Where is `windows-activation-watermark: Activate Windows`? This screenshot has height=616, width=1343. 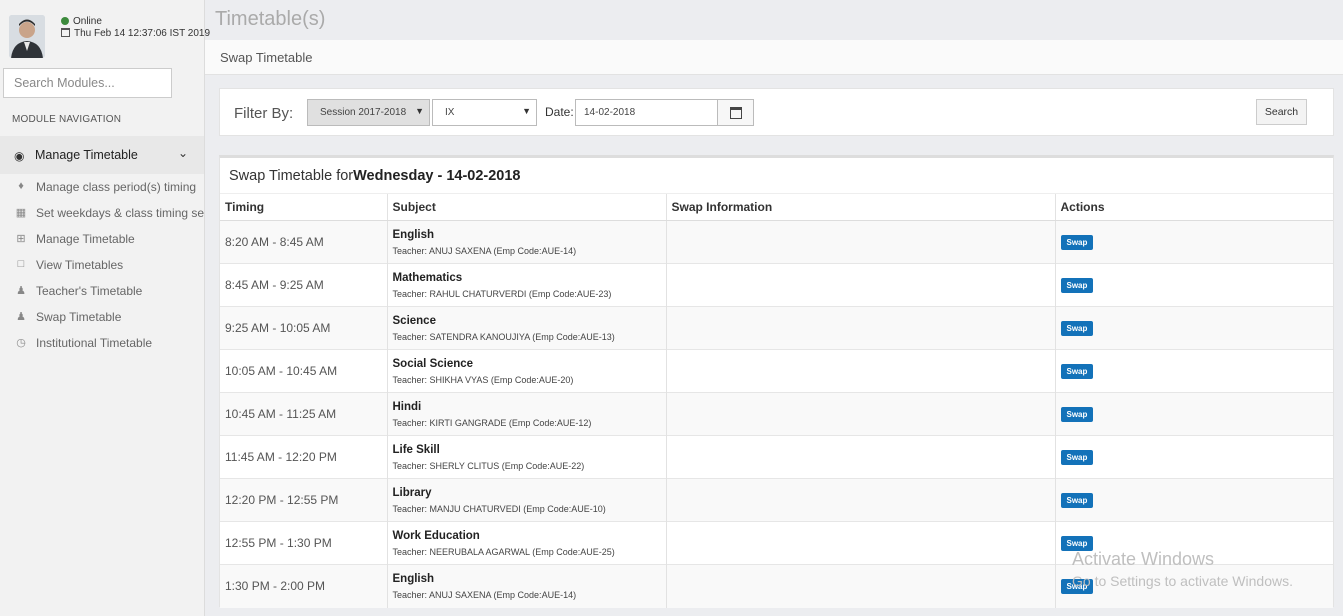
windows-activation-watermark: Activate Windows is located at coordinates (1143, 559).